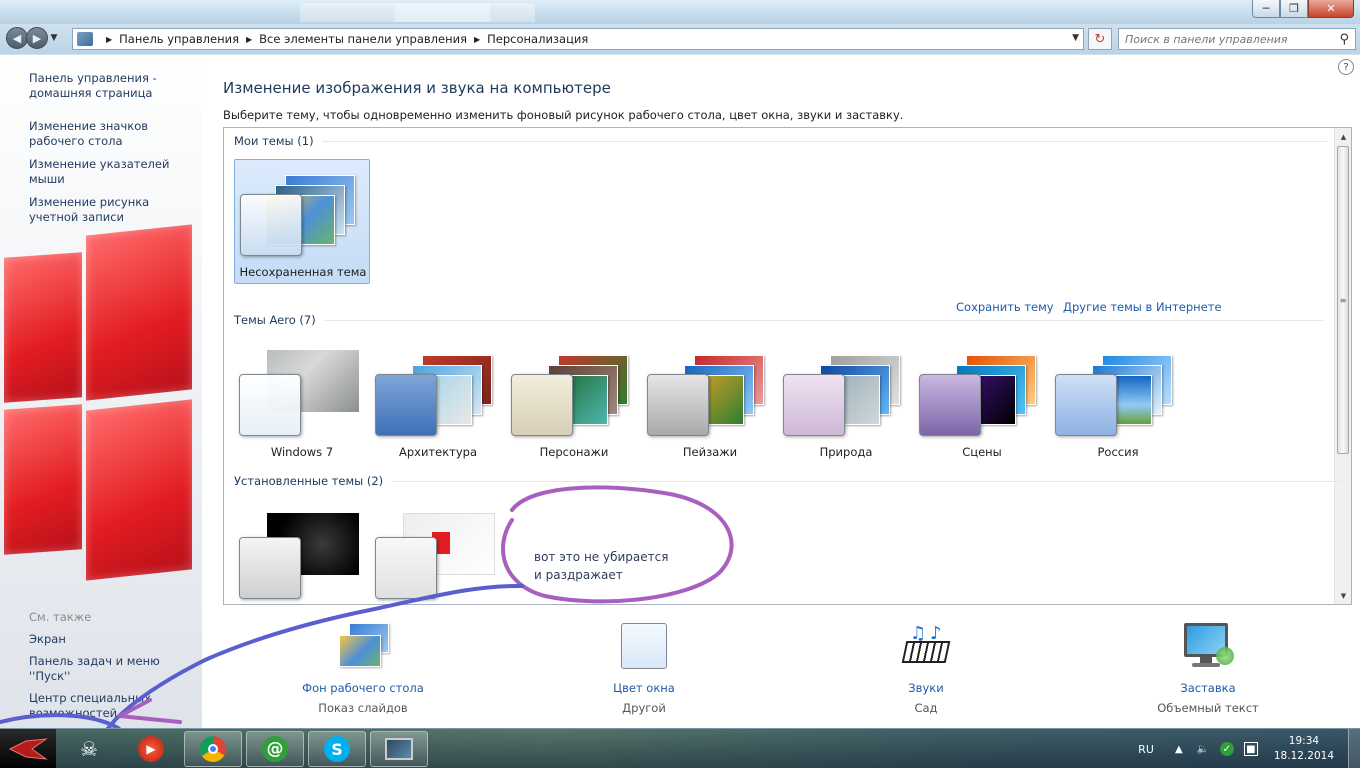  I want to click on search-input, so click(1227, 39).